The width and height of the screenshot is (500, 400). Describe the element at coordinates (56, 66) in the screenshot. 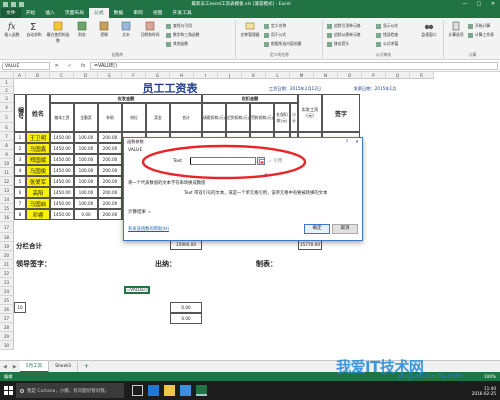

I see `cancel-formula-icon: ✕` at that location.